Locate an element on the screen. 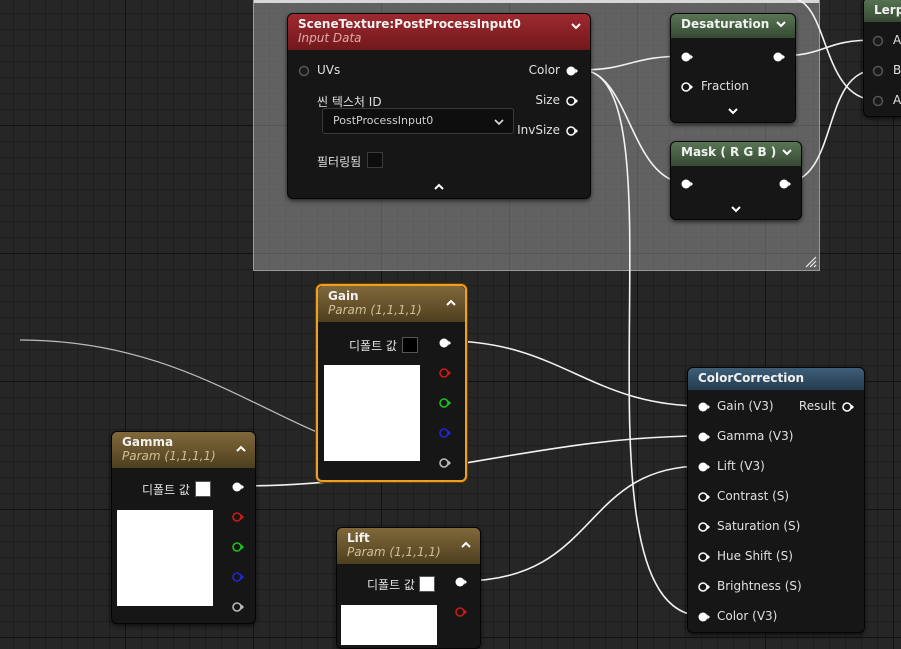 The height and width of the screenshot is (649, 901). gain-rgb-output-pin is located at coordinates (445, 343).